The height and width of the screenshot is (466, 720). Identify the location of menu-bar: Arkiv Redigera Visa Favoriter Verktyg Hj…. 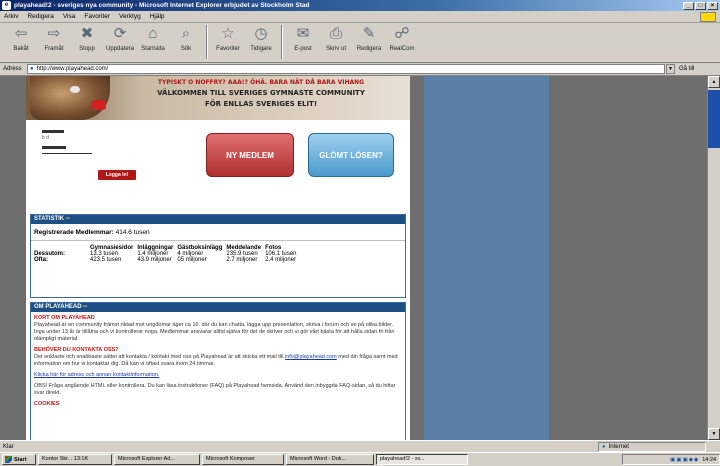
(360, 17).